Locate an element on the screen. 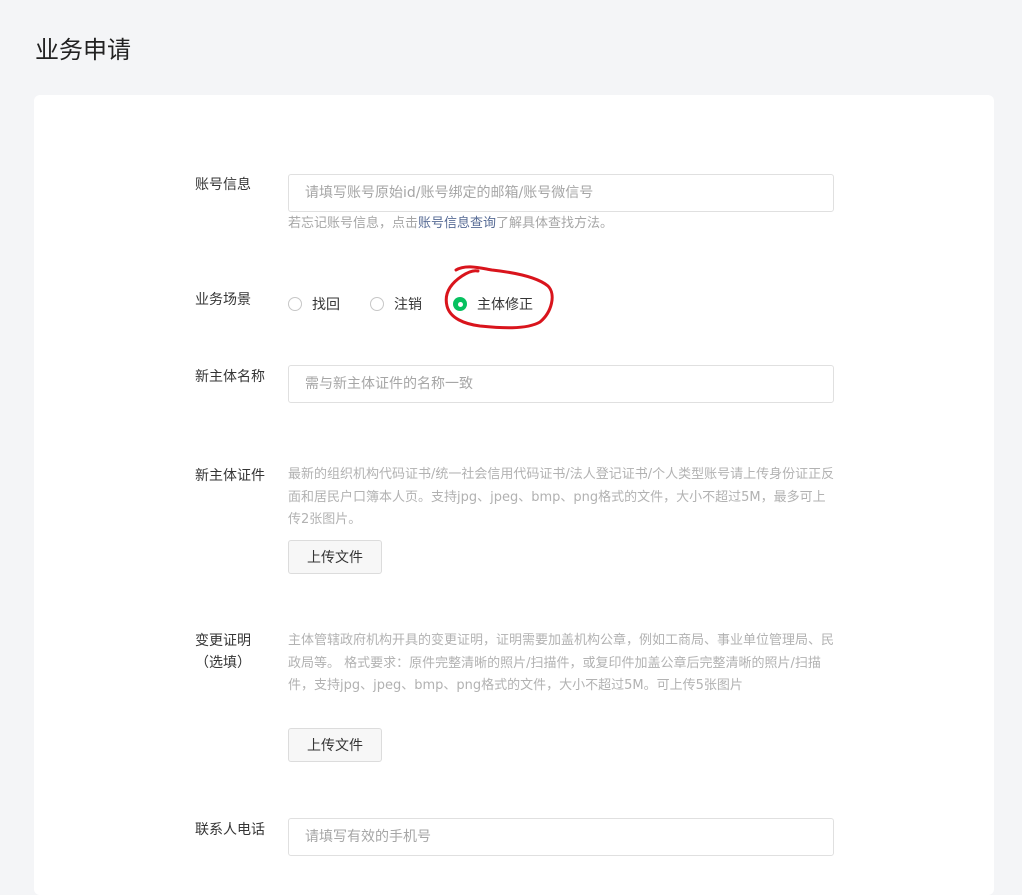  radio-dot-recover is located at coordinates (295, 304).